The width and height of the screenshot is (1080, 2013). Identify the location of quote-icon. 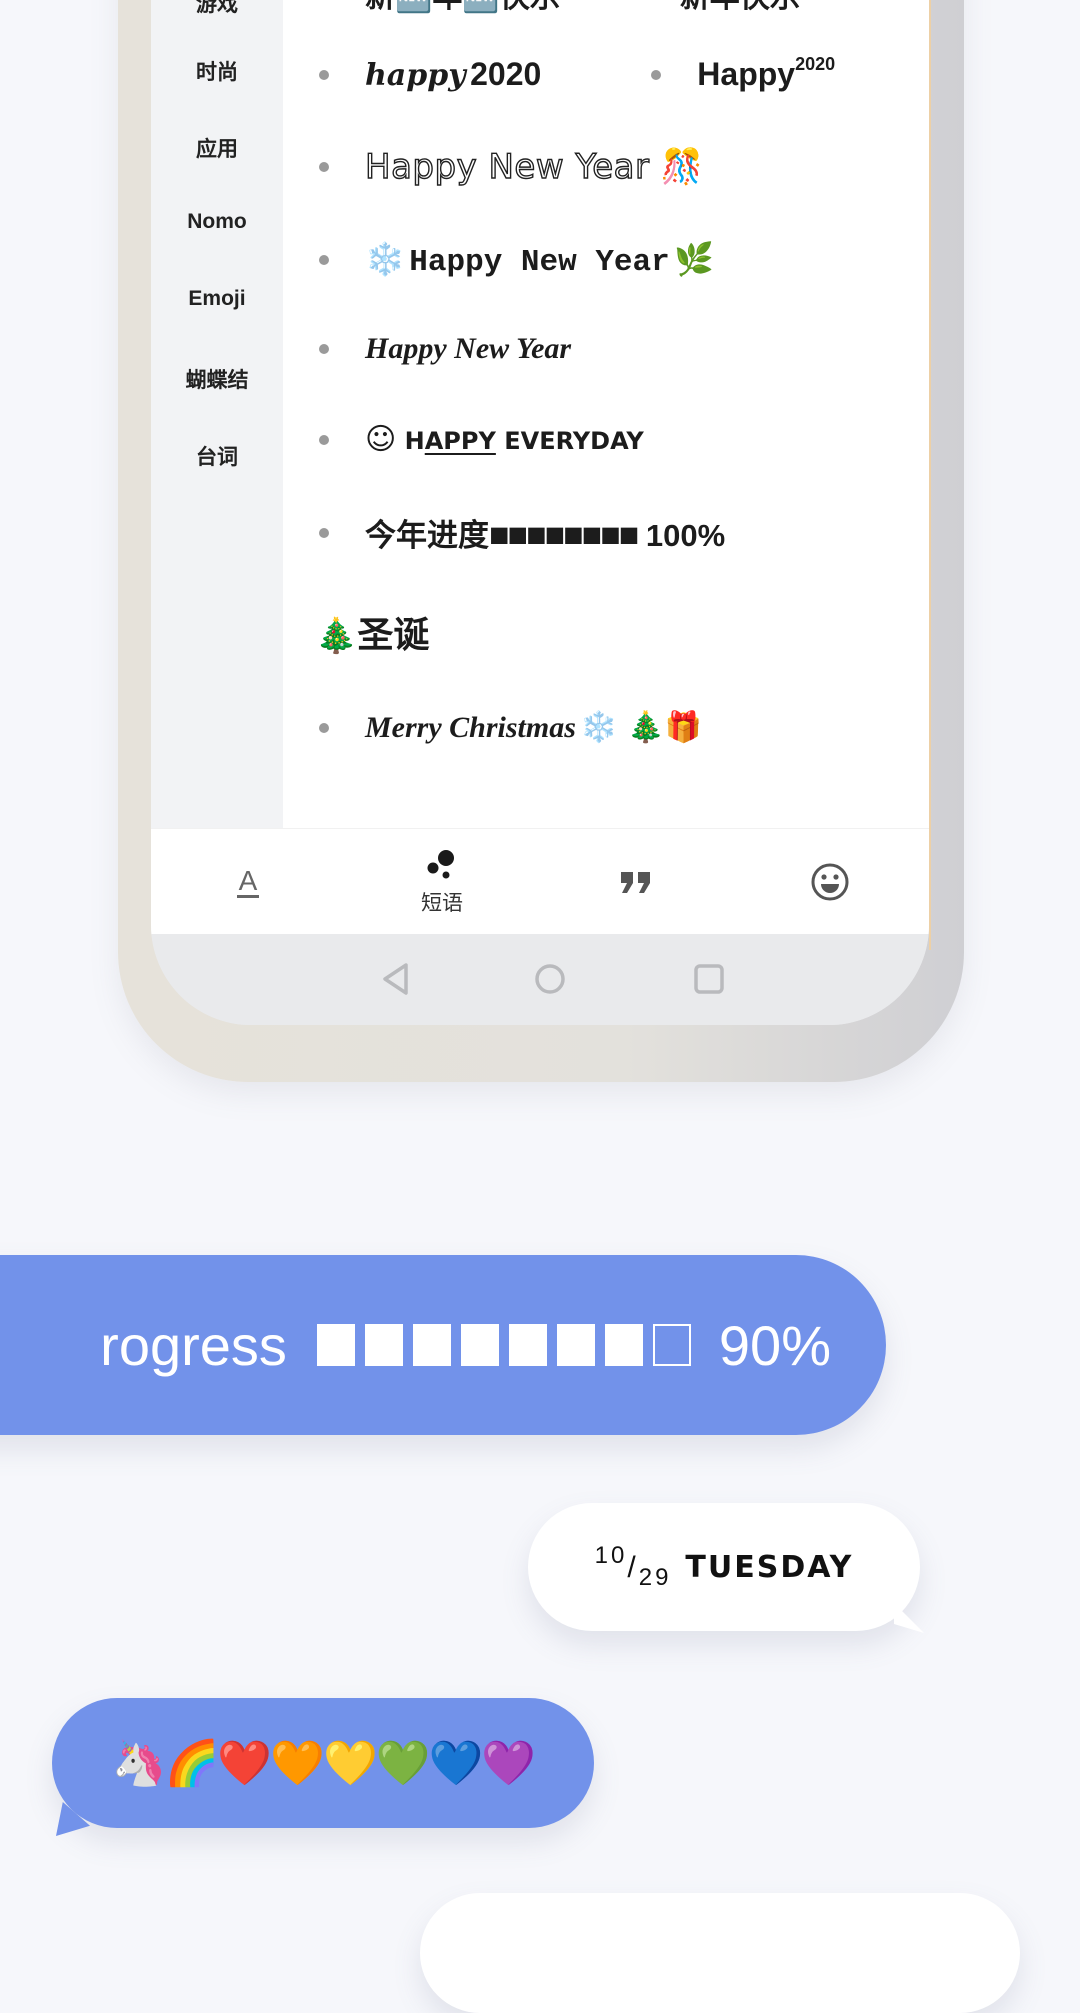
(635, 882).